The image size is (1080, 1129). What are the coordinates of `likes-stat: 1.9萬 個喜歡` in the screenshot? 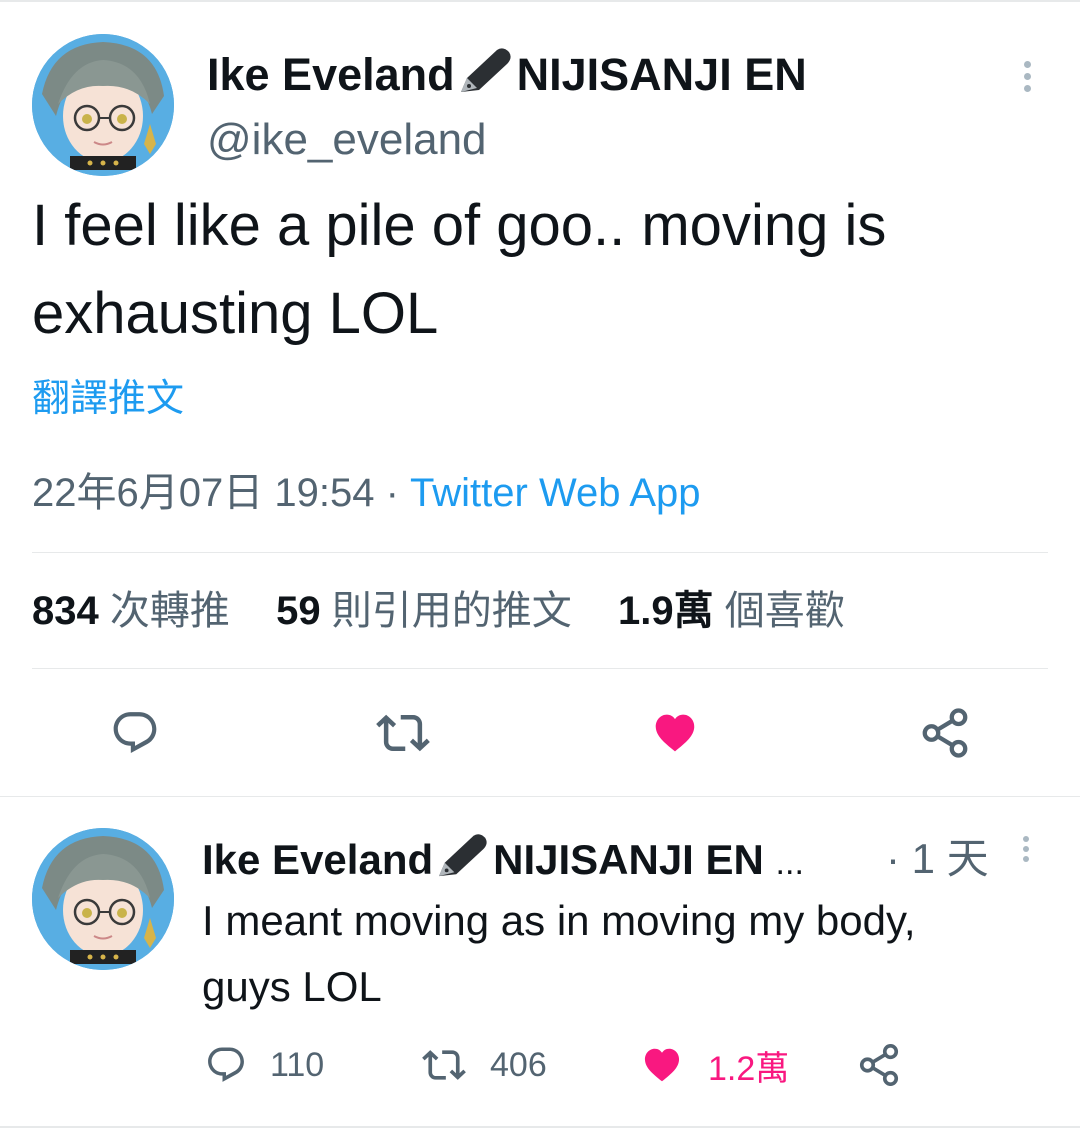 It's located at (731, 611).